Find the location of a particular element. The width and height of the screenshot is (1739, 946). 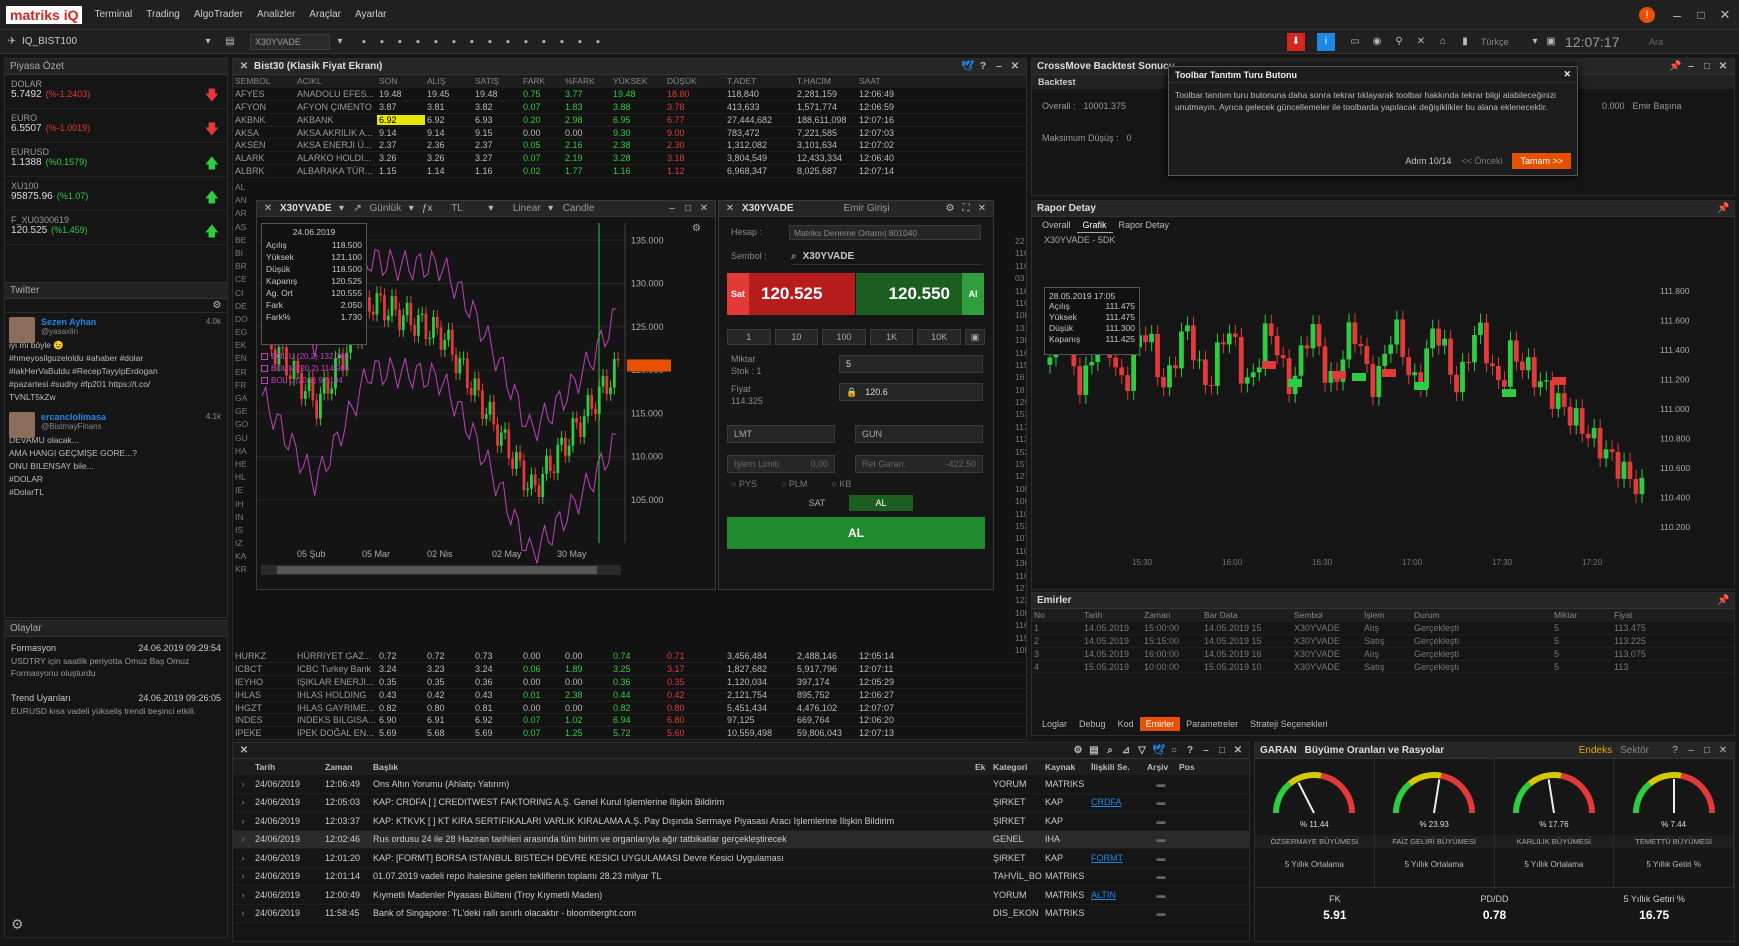

report-tab: Rapor Detay is located at coordinates (1144, 225).